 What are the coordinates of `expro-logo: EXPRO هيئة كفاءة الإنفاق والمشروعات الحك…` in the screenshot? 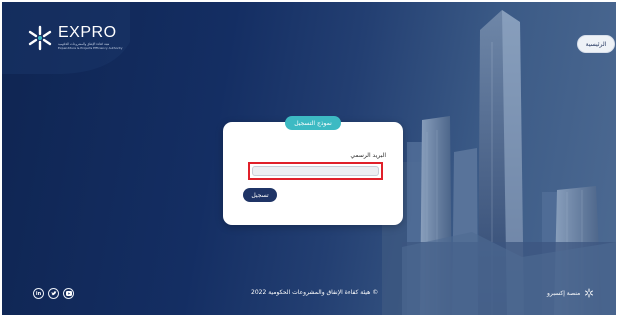 It's located at (77, 38).